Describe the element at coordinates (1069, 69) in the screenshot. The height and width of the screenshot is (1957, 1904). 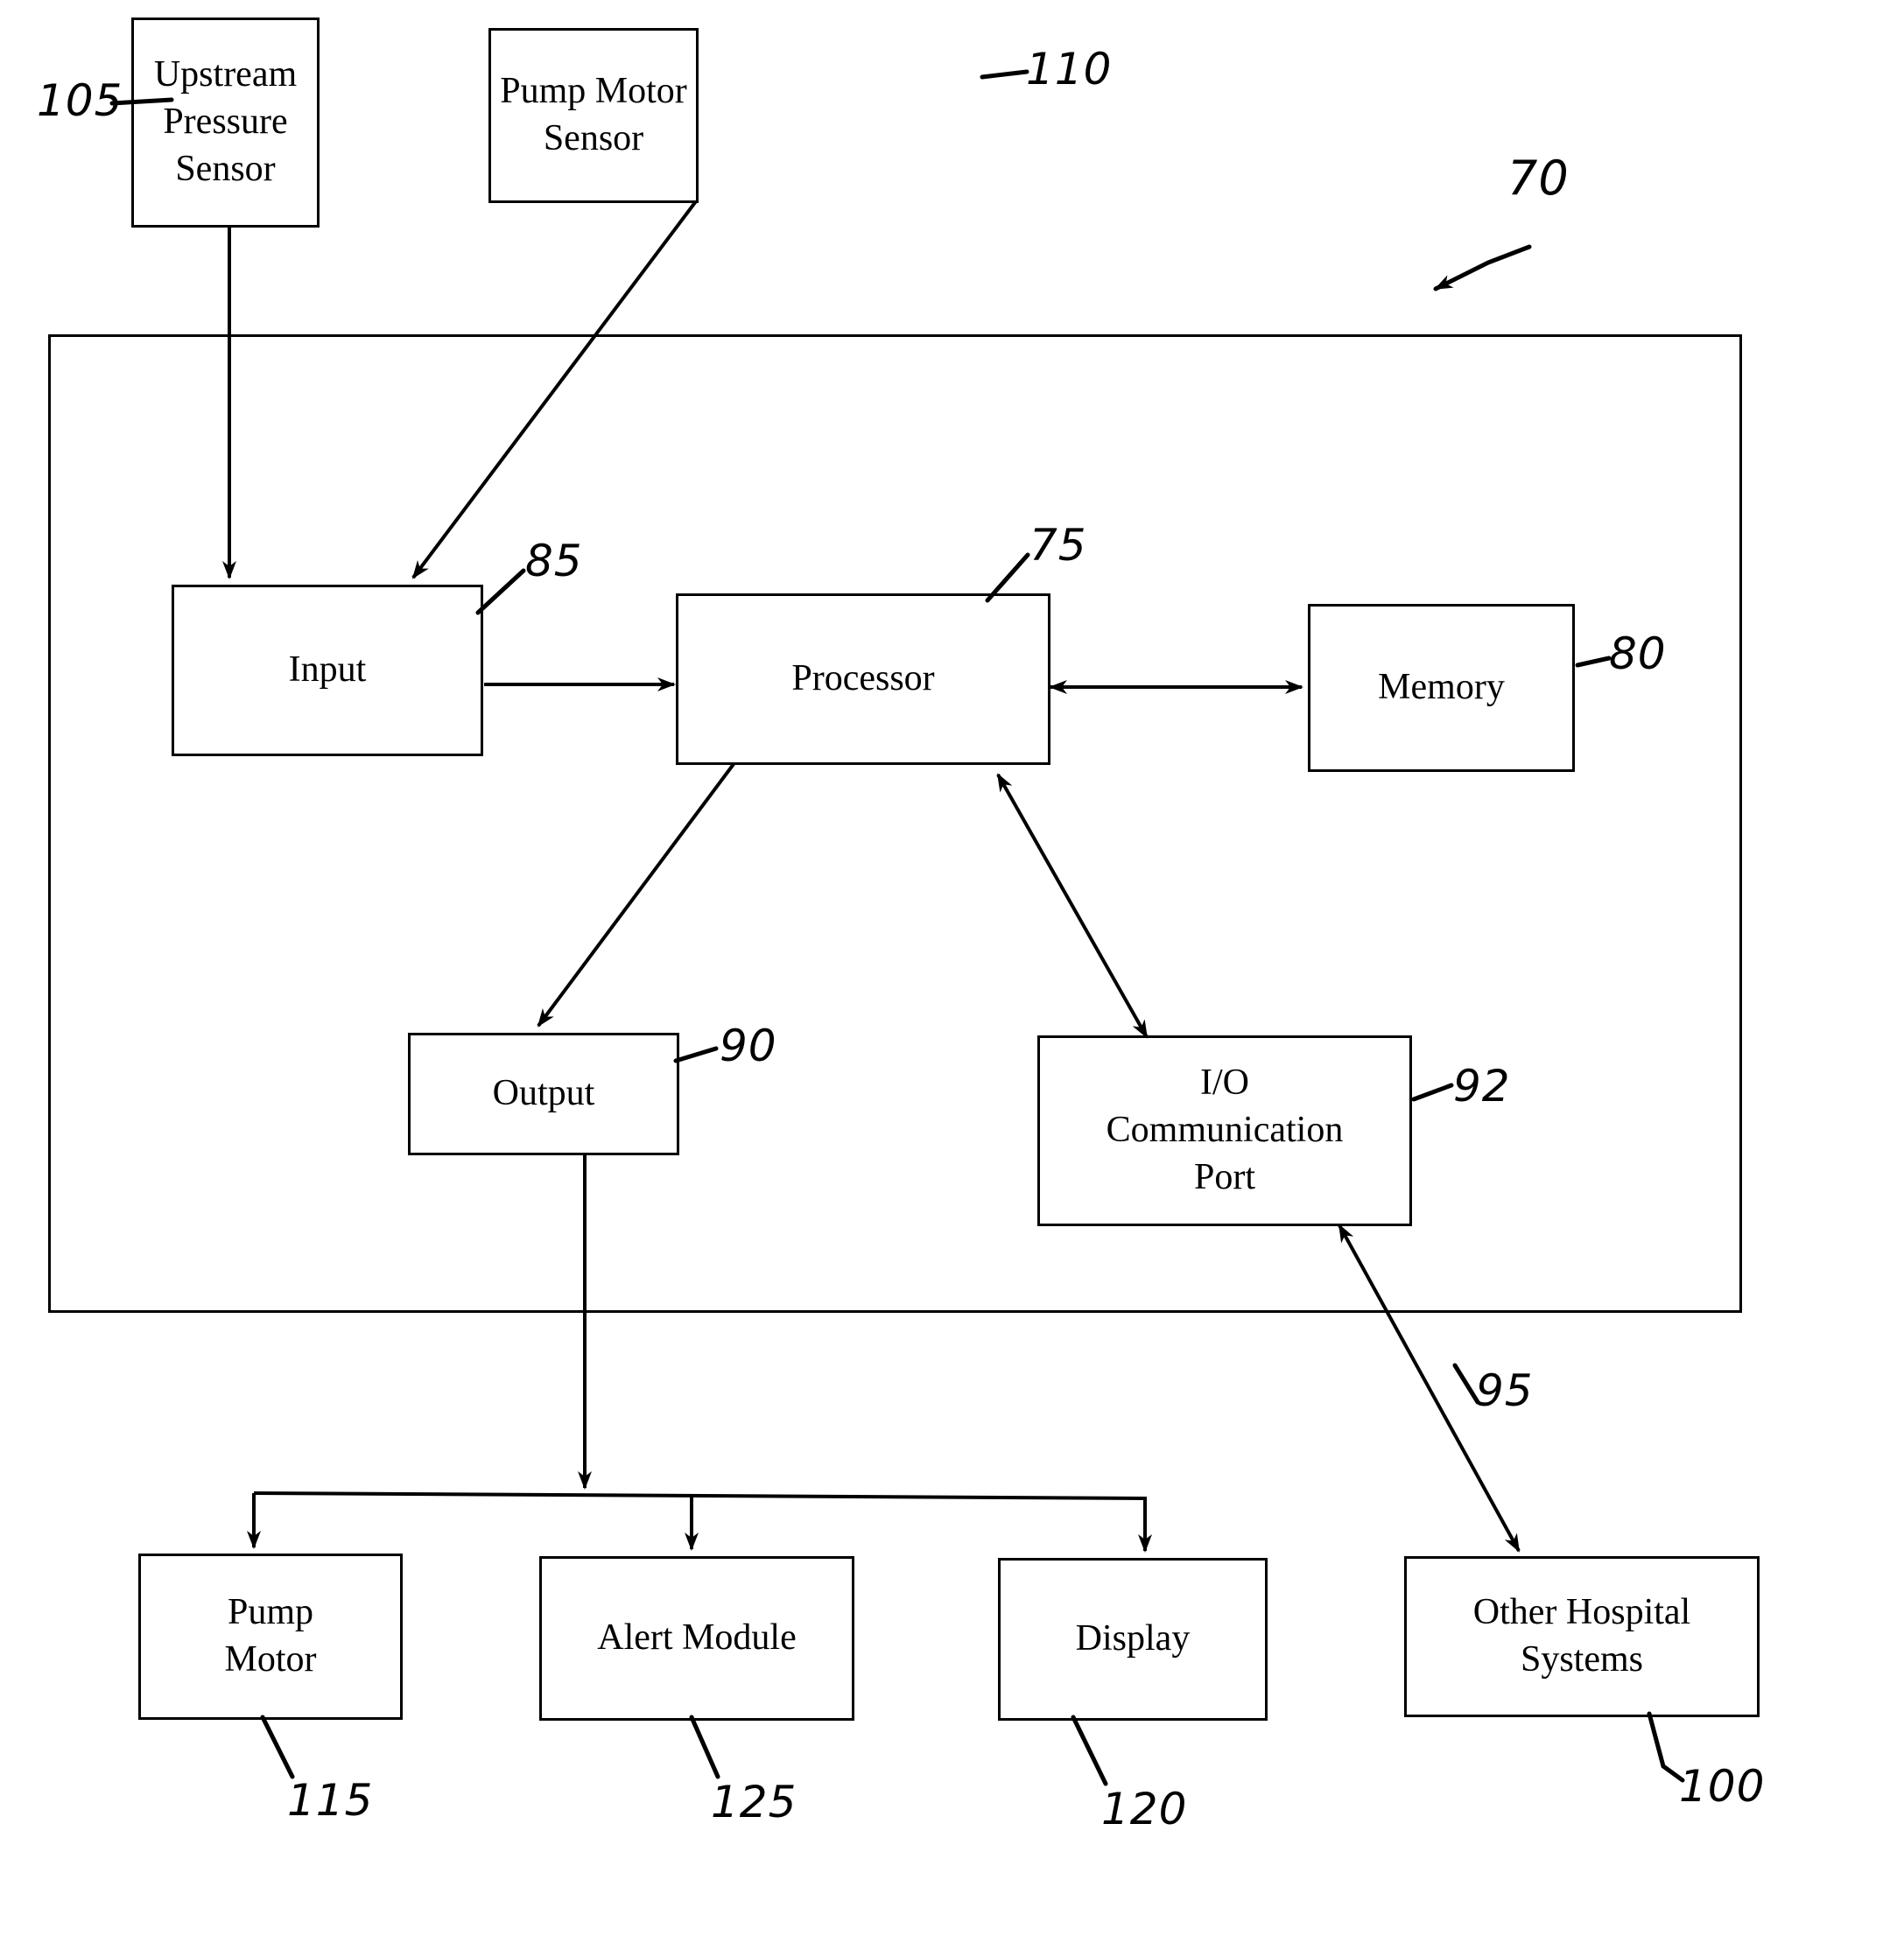
I see `reference-numeral-110: 110` at that location.